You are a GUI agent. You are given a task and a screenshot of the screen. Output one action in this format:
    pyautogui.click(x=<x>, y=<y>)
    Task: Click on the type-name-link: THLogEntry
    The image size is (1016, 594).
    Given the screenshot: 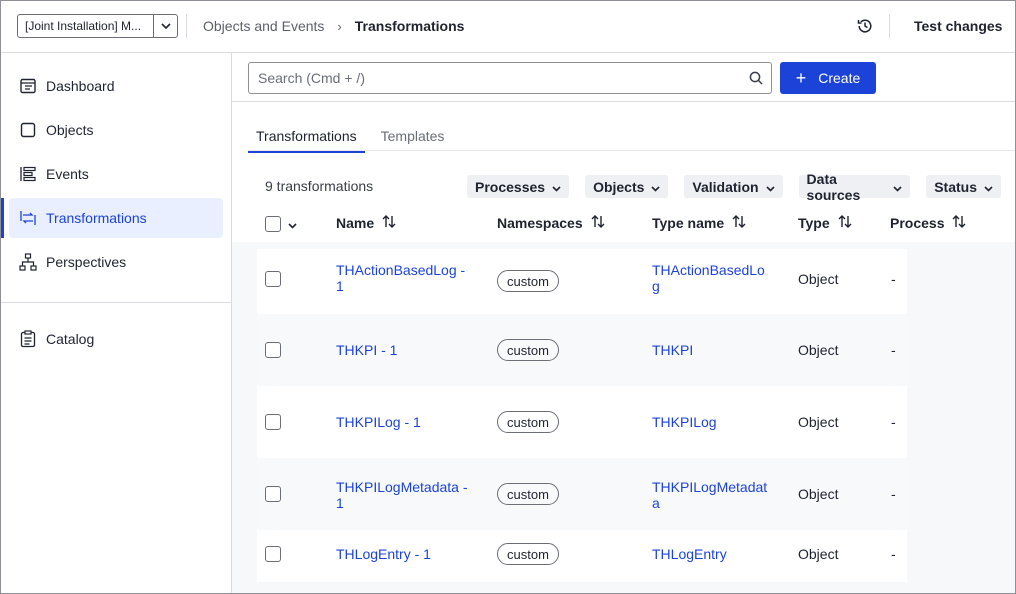 What is the action you would take?
    pyautogui.click(x=689, y=554)
    